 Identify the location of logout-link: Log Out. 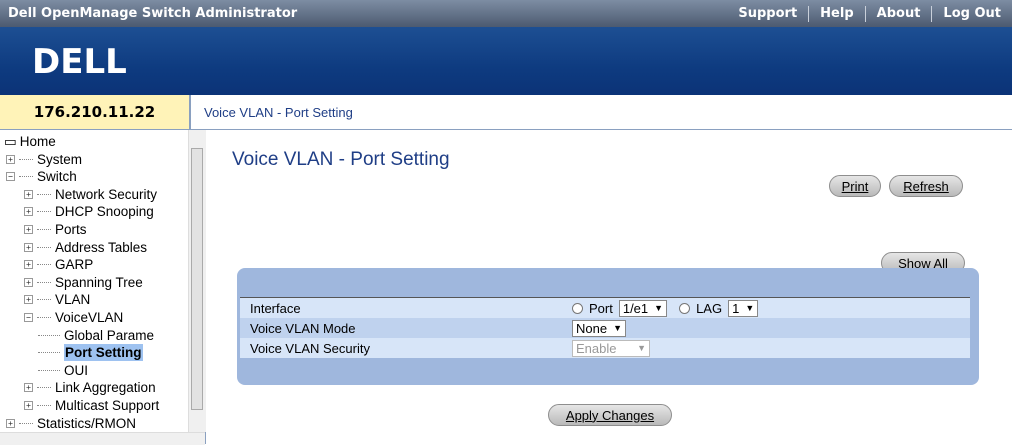
(971, 13).